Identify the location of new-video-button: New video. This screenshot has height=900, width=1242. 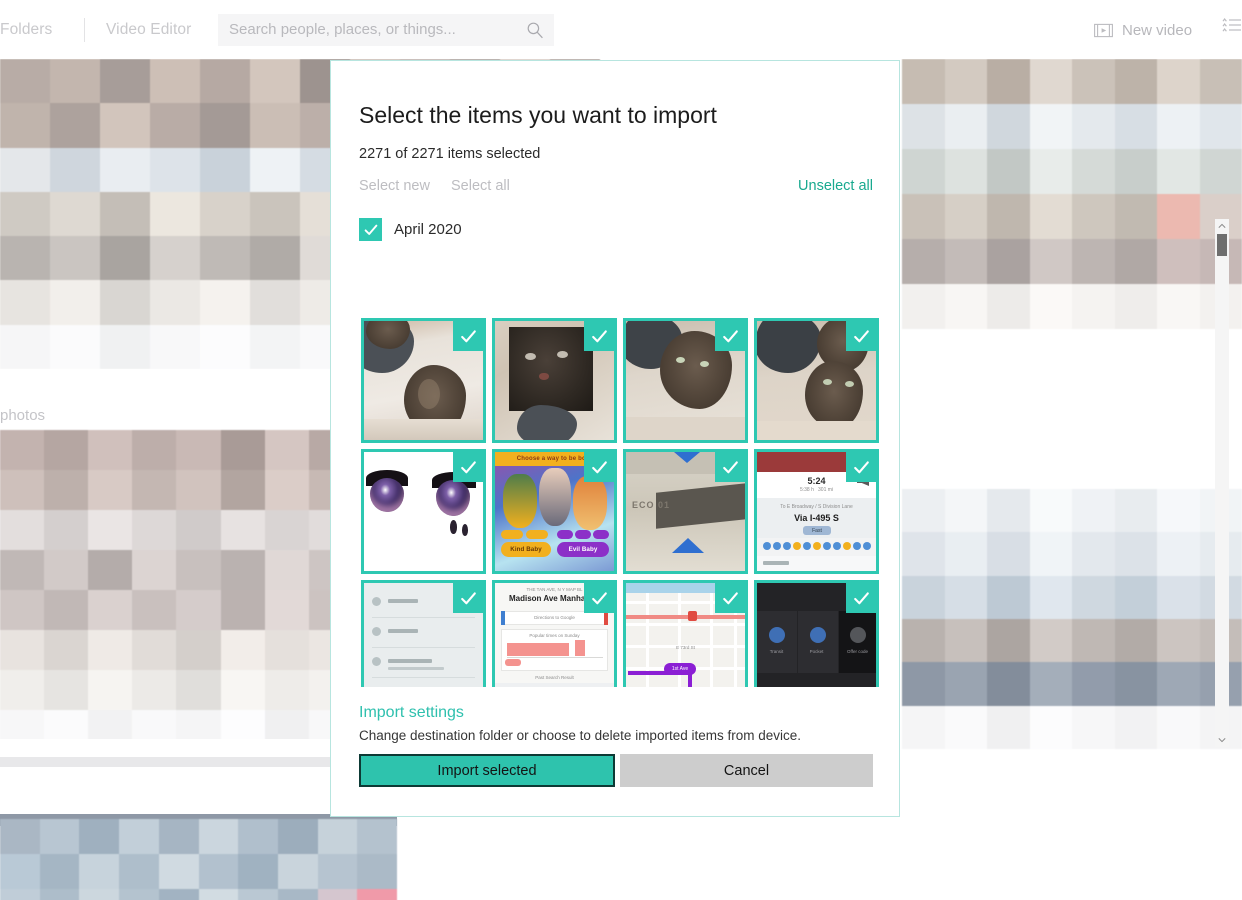
(1143, 30).